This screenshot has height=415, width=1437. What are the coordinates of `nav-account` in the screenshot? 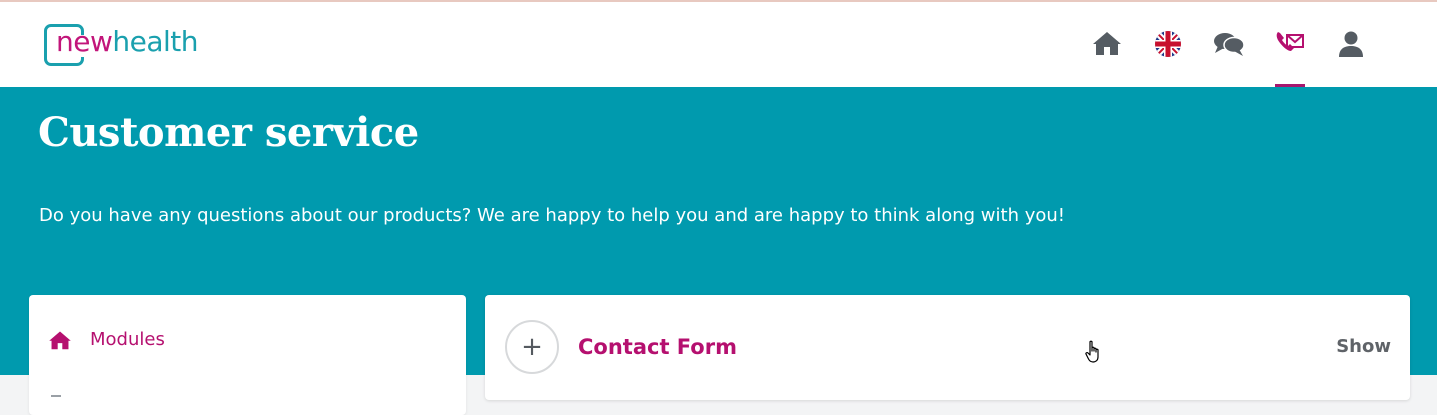 It's located at (1350, 44).